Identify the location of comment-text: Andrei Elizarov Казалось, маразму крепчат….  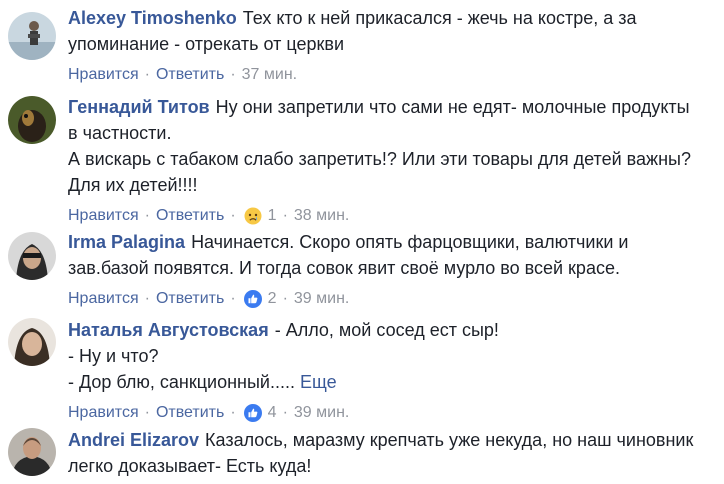
(391, 453).